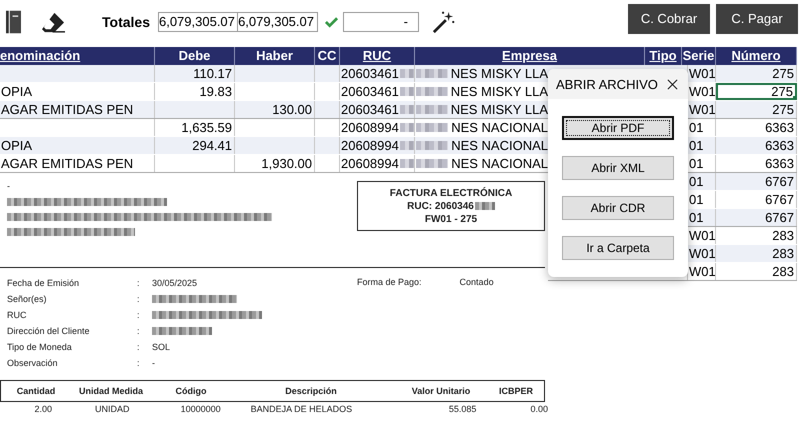  Describe the element at coordinates (278, 22) in the screenshot. I see `haber-total-field: 6,079,305.07` at that location.